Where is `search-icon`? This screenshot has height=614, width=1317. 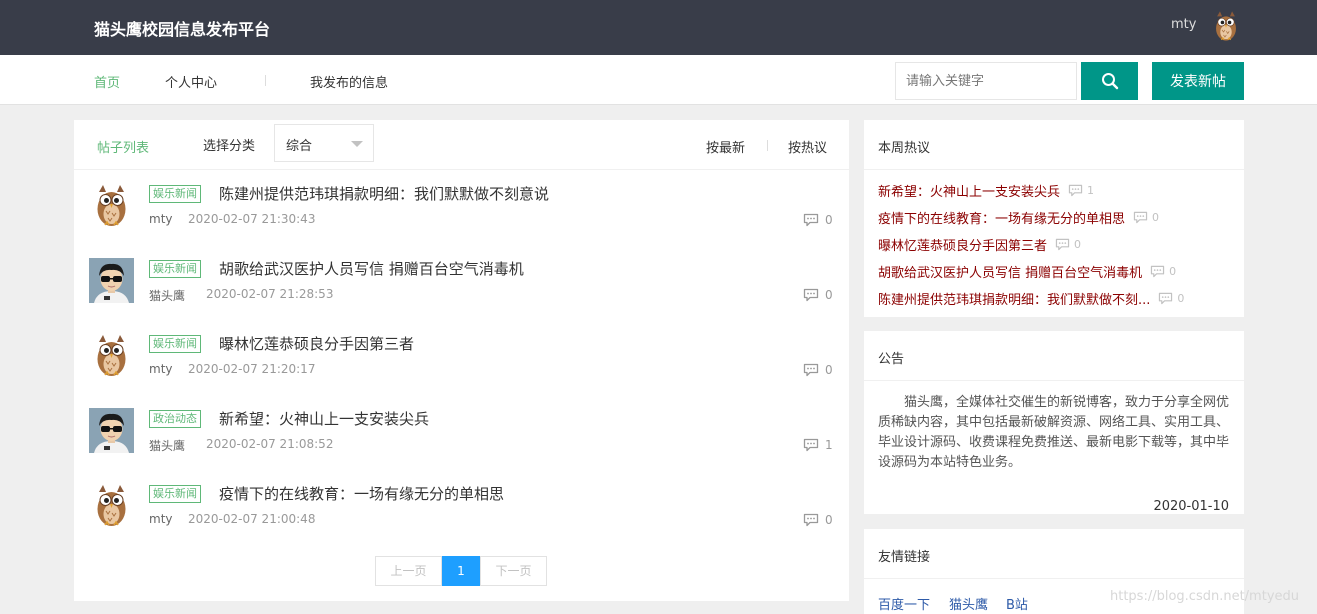
search-icon is located at coordinates (1109, 81).